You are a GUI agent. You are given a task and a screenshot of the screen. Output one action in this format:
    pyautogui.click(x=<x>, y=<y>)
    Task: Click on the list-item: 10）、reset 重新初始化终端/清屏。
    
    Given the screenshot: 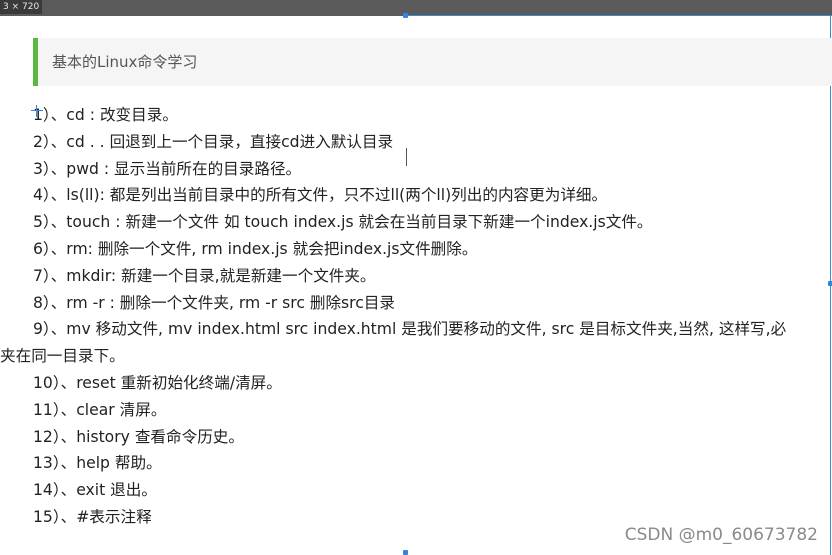 What is the action you would take?
    pyautogui.click(x=157, y=382)
    